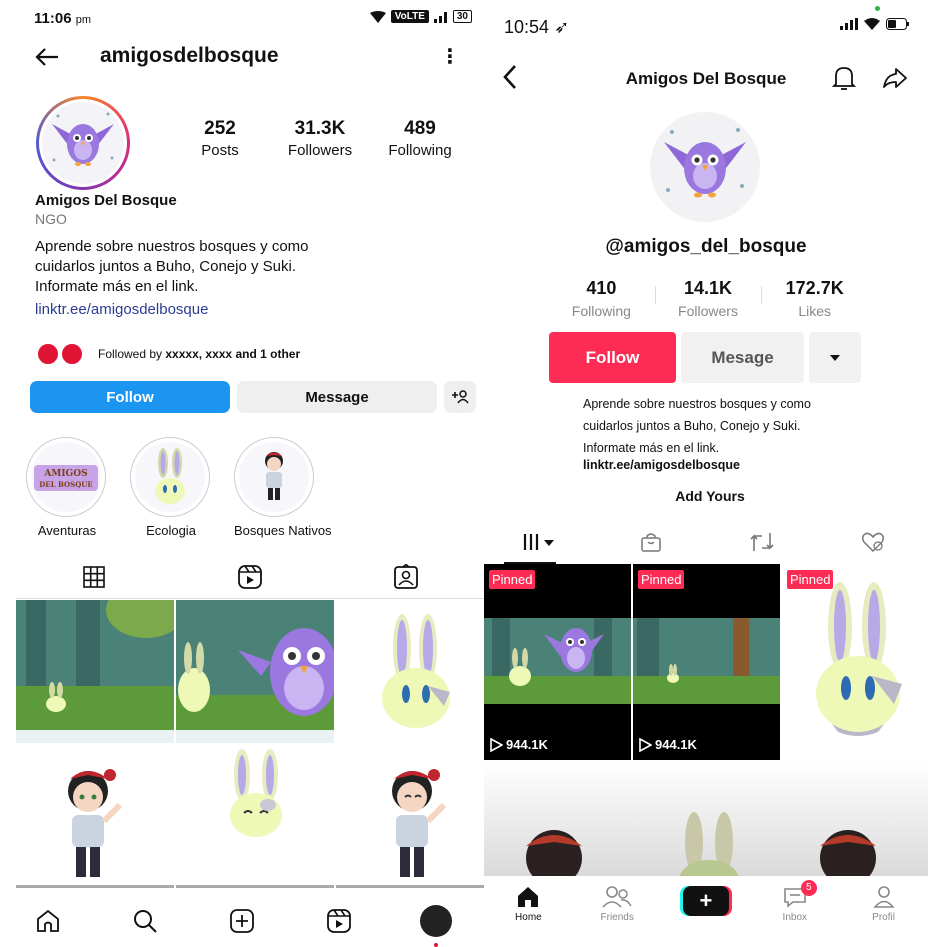 The width and height of the screenshot is (928, 947). What do you see at coordinates (877, 8) in the screenshot?
I see `privacy-indicator` at bounding box center [877, 8].